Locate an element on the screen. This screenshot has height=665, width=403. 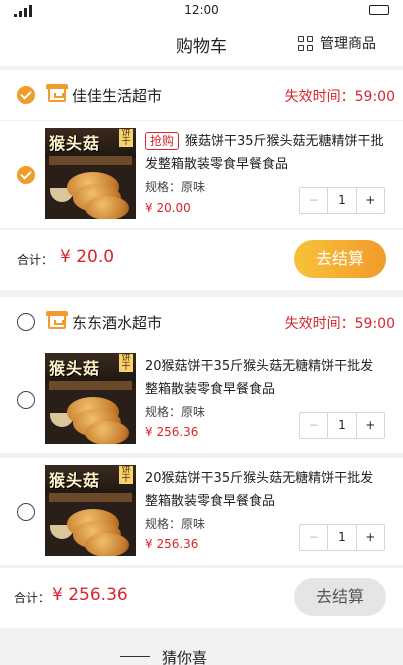
manage-goods-button: 管理商品 is located at coordinates (337, 43).